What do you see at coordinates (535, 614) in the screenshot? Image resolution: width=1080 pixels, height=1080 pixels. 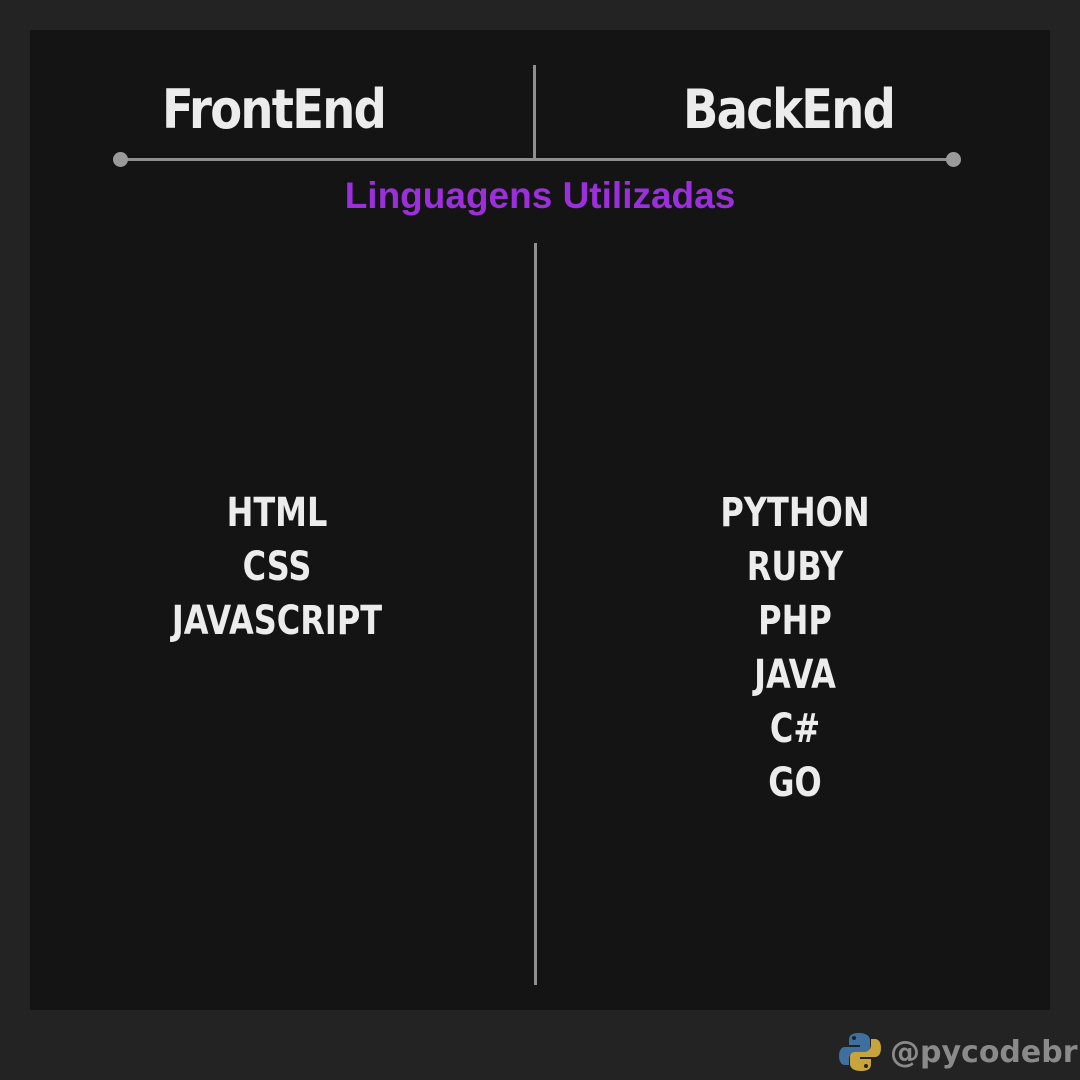 I see `column-divider` at bounding box center [535, 614].